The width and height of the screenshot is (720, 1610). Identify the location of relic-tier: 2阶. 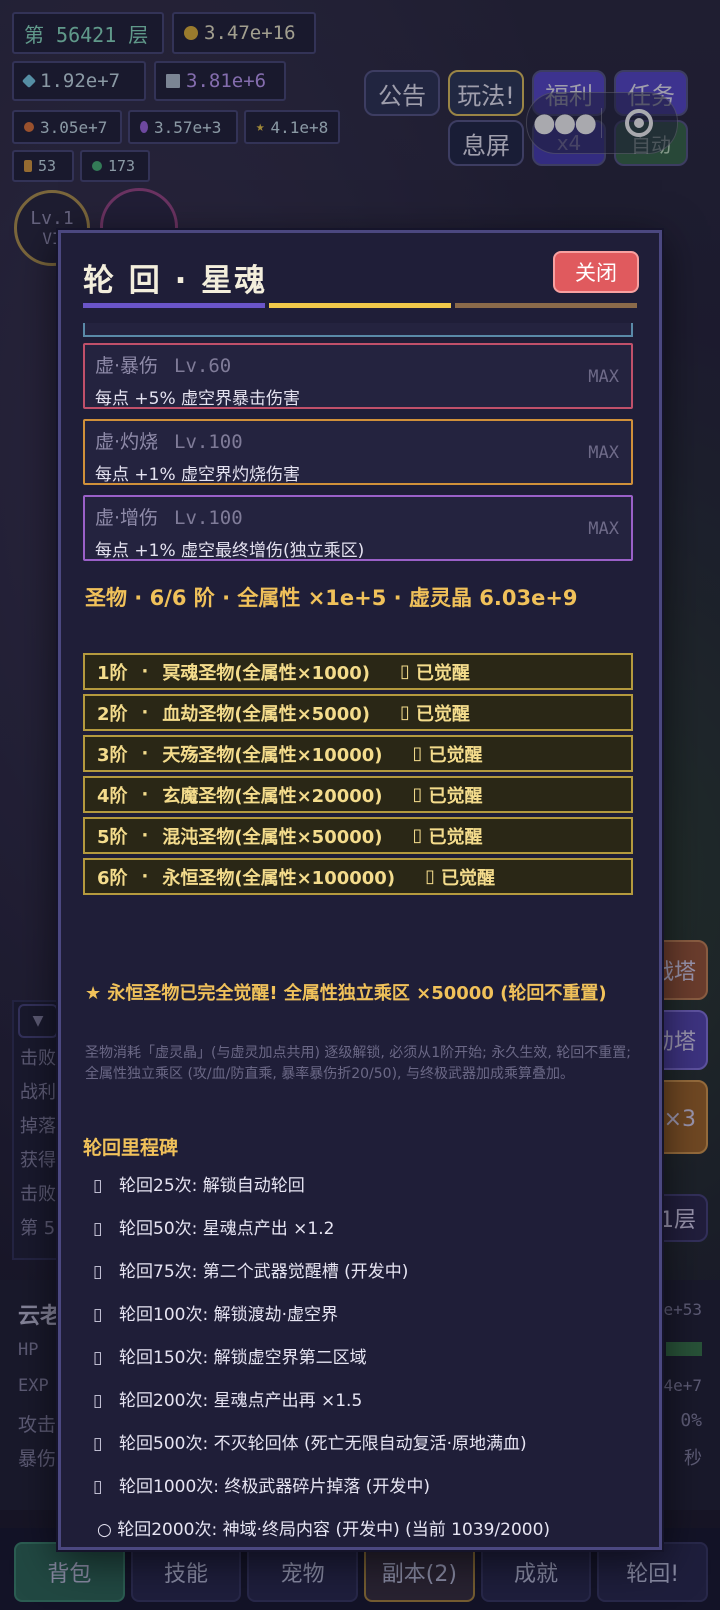
(112, 714).